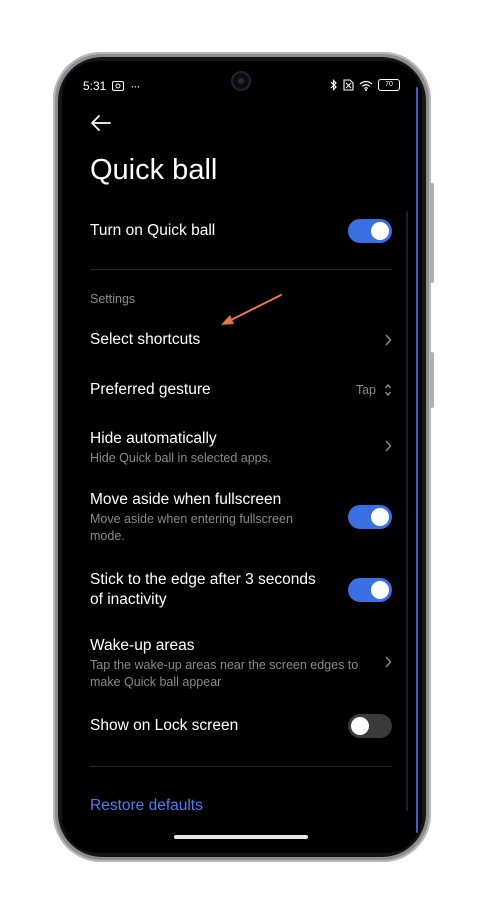 The width and height of the screenshot is (481, 910). Describe the element at coordinates (181, 458) in the screenshot. I see `hide-automatically-description: Hide Quick ball in selected apps.` at that location.